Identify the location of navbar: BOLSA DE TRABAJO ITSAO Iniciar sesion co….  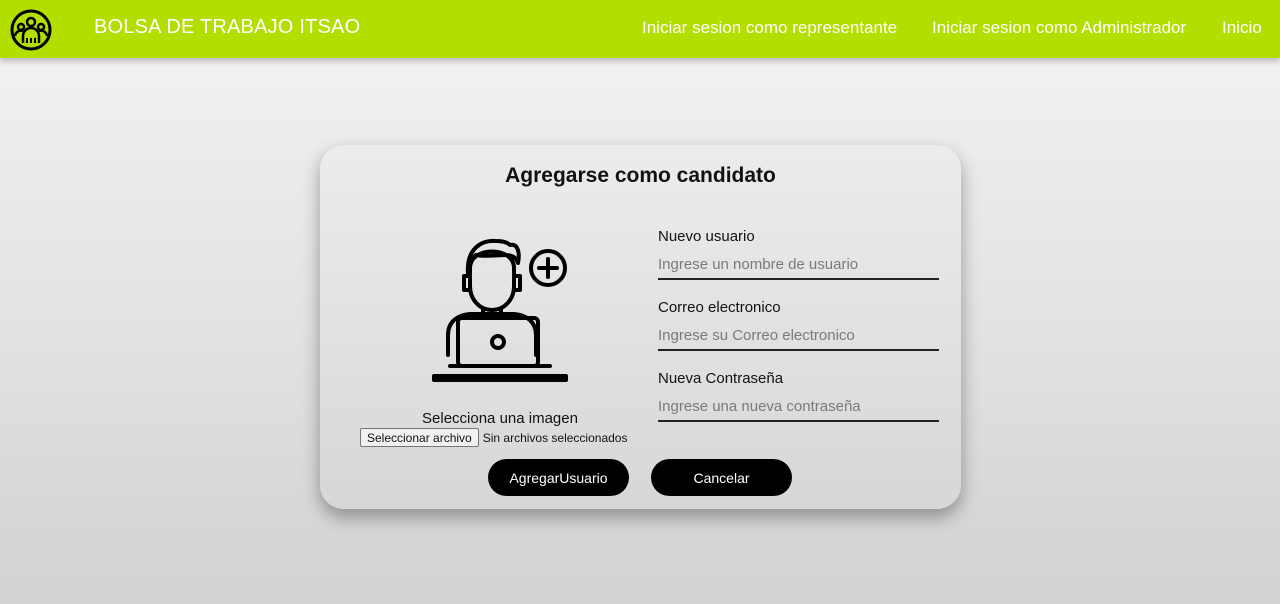
(640, 29).